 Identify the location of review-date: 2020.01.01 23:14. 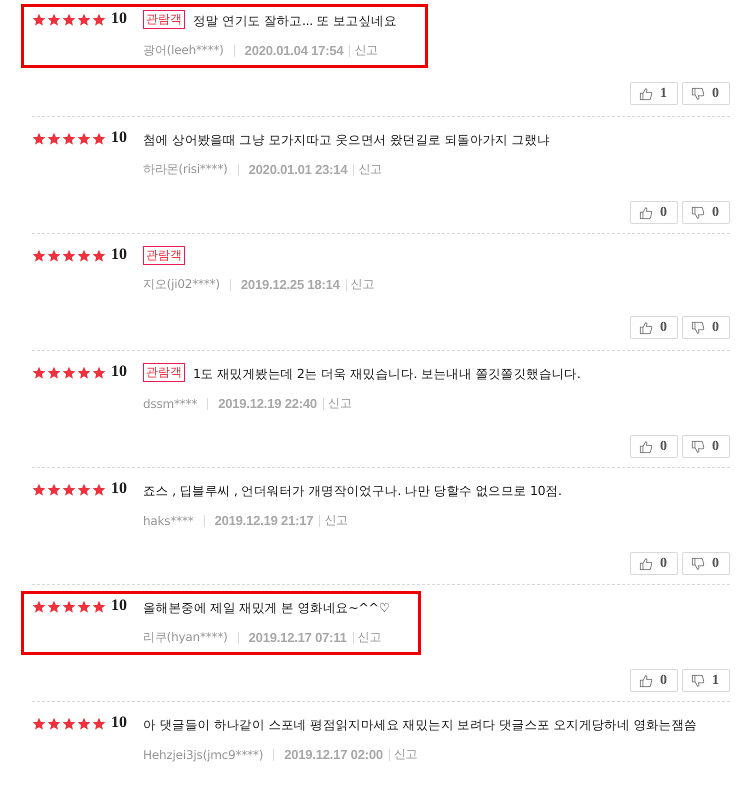
(298, 169).